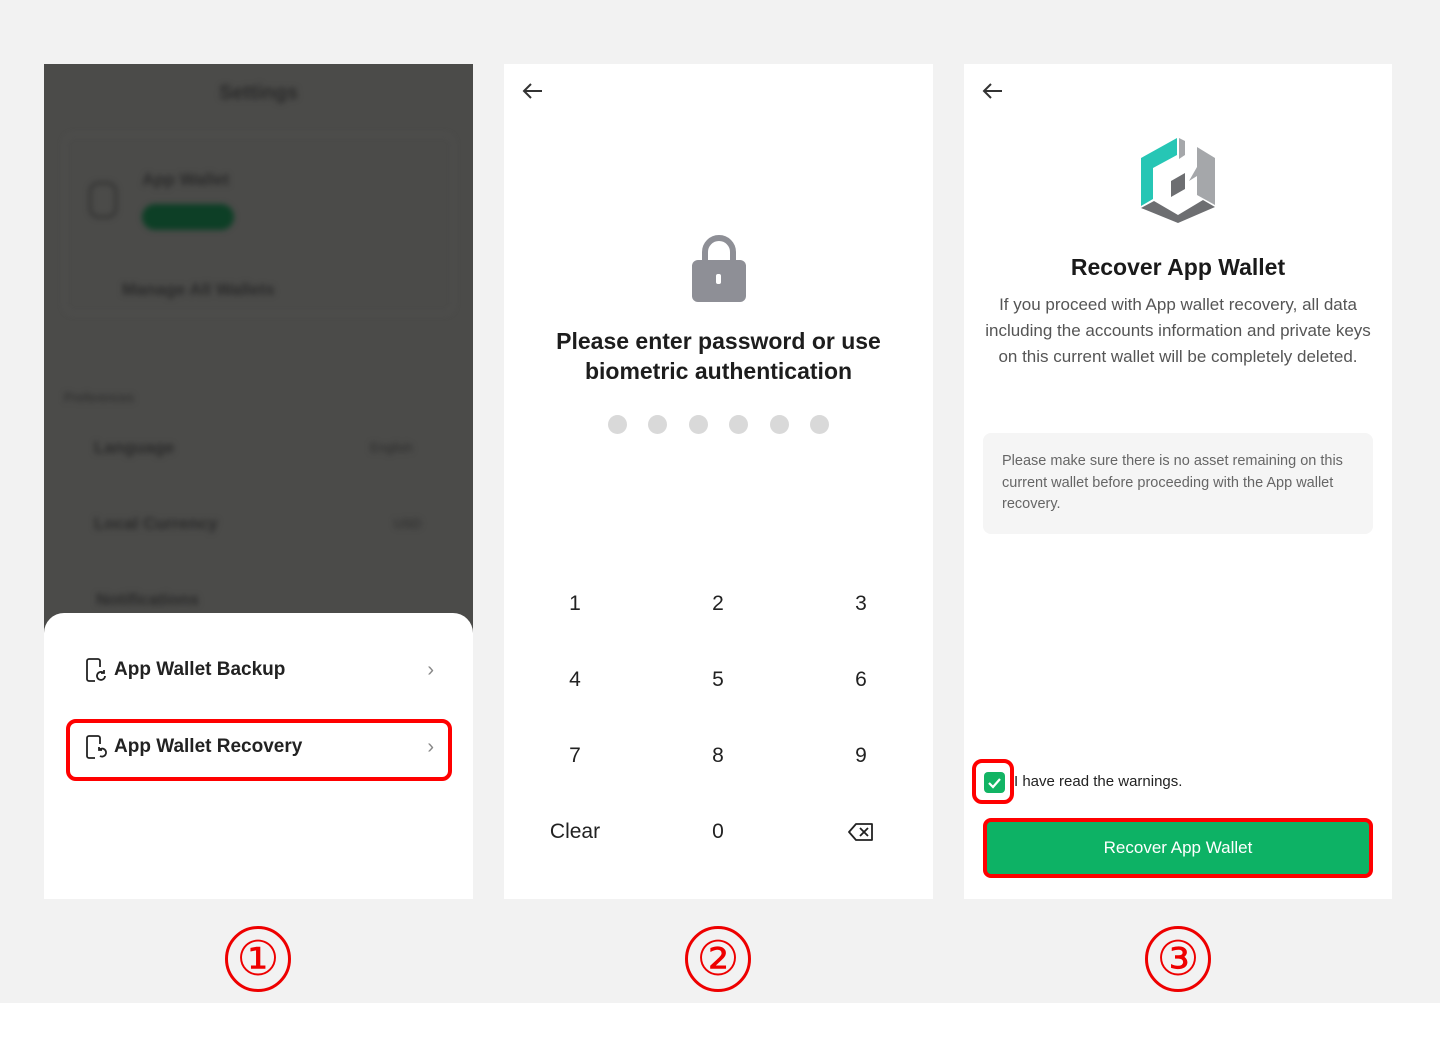 The height and width of the screenshot is (1042, 1440). What do you see at coordinates (200, 669) in the screenshot?
I see `item-label: App Wallet Backup` at bounding box center [200, 669].